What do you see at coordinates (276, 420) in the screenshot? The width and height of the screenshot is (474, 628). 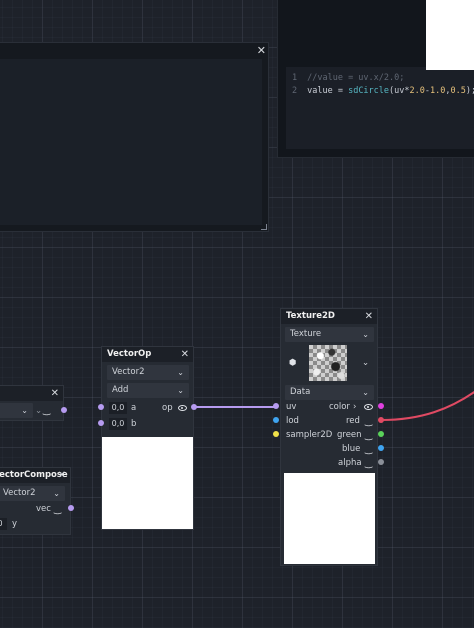 I see `input-lod-socket` at bounding box center [276, 420].